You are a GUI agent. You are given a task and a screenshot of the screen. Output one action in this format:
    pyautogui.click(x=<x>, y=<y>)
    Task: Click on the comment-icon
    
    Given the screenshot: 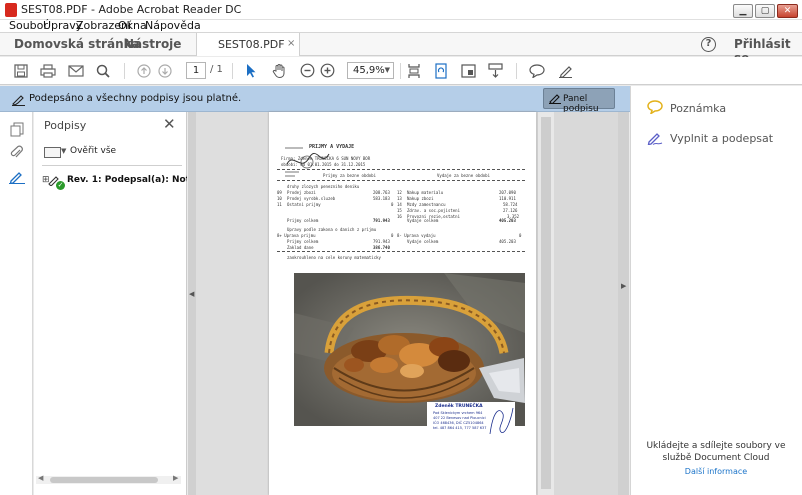 What is the action you would take?
    pyautogui.click(x=537, y=71)
    